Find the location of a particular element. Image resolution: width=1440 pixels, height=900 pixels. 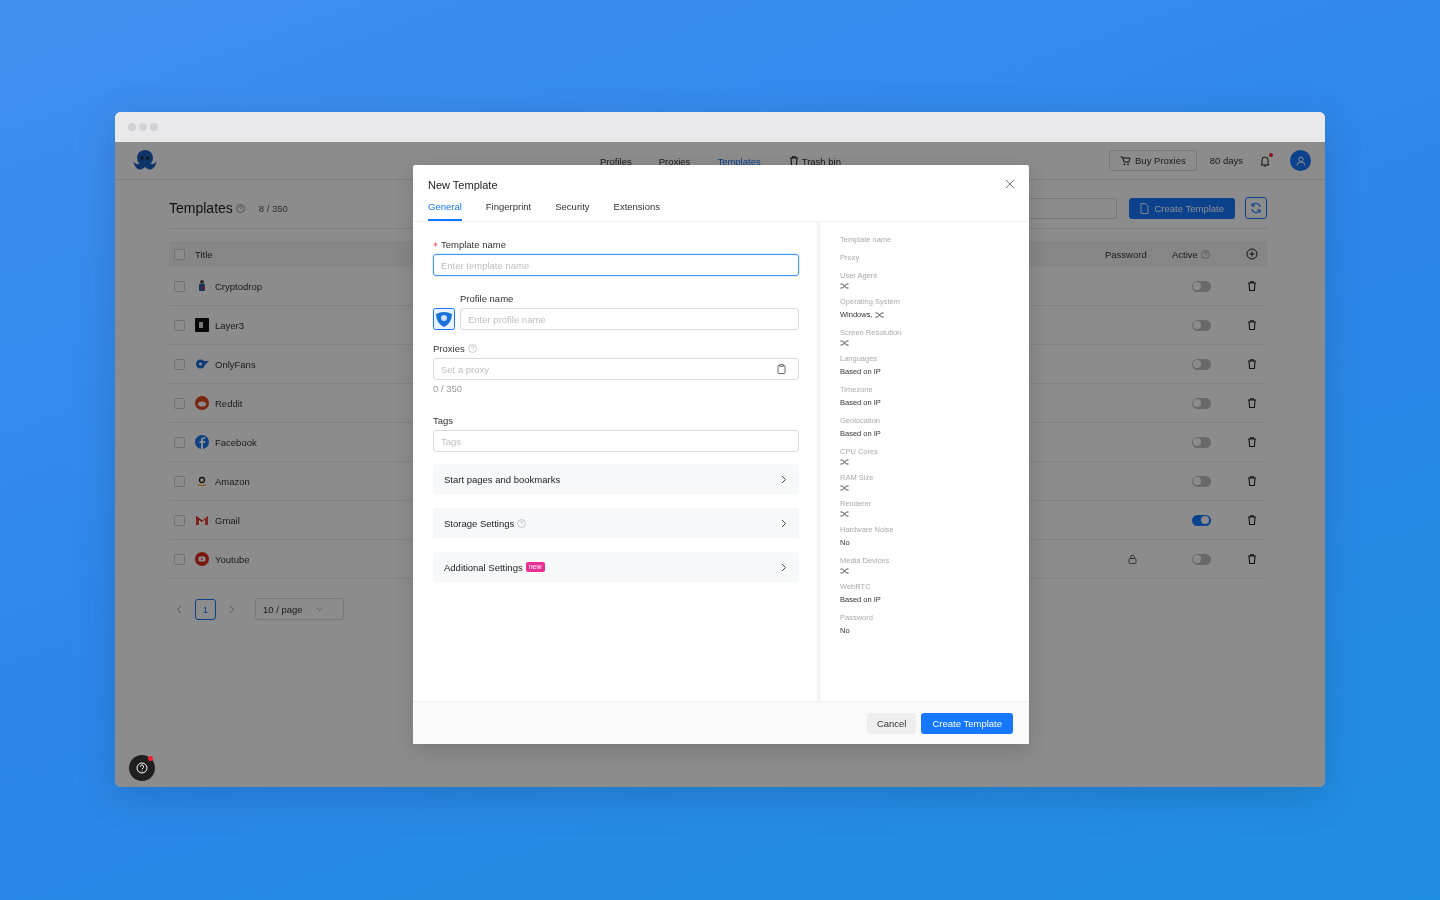

user-icon is located at coordinates (1300, 160).